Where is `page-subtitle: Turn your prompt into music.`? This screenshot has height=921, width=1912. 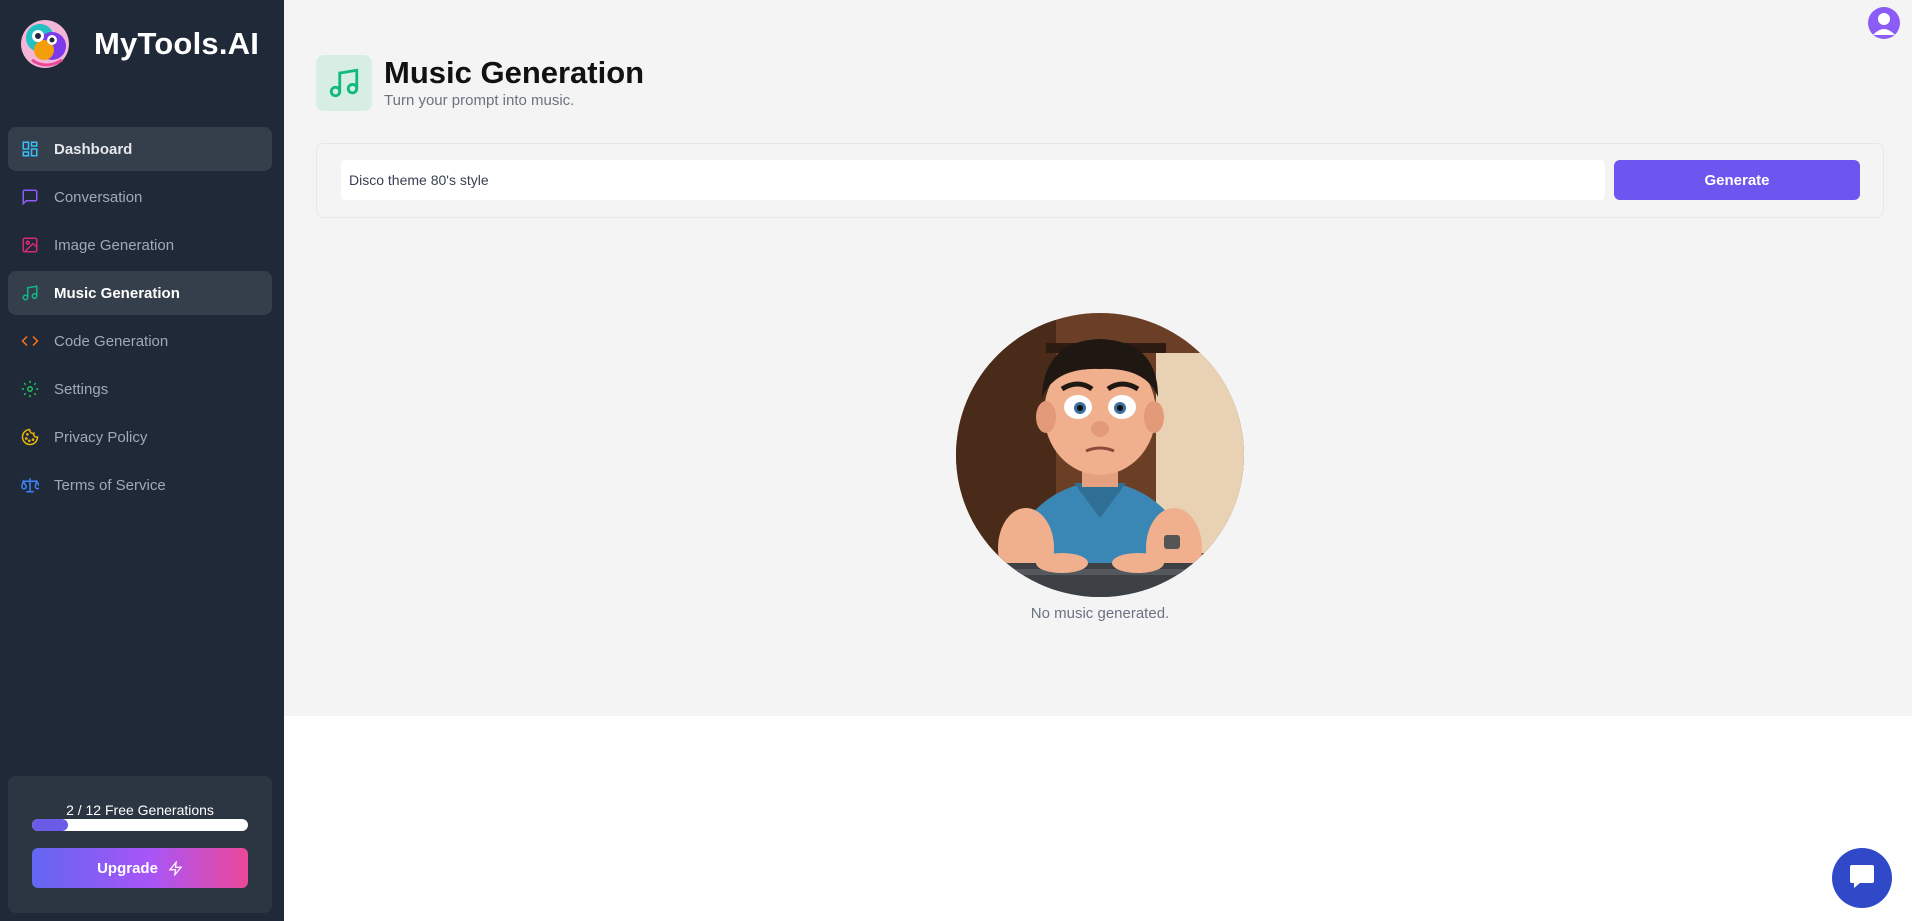 page-subtitle: Turn your prompt into music. is located at coordinates (479, 100).